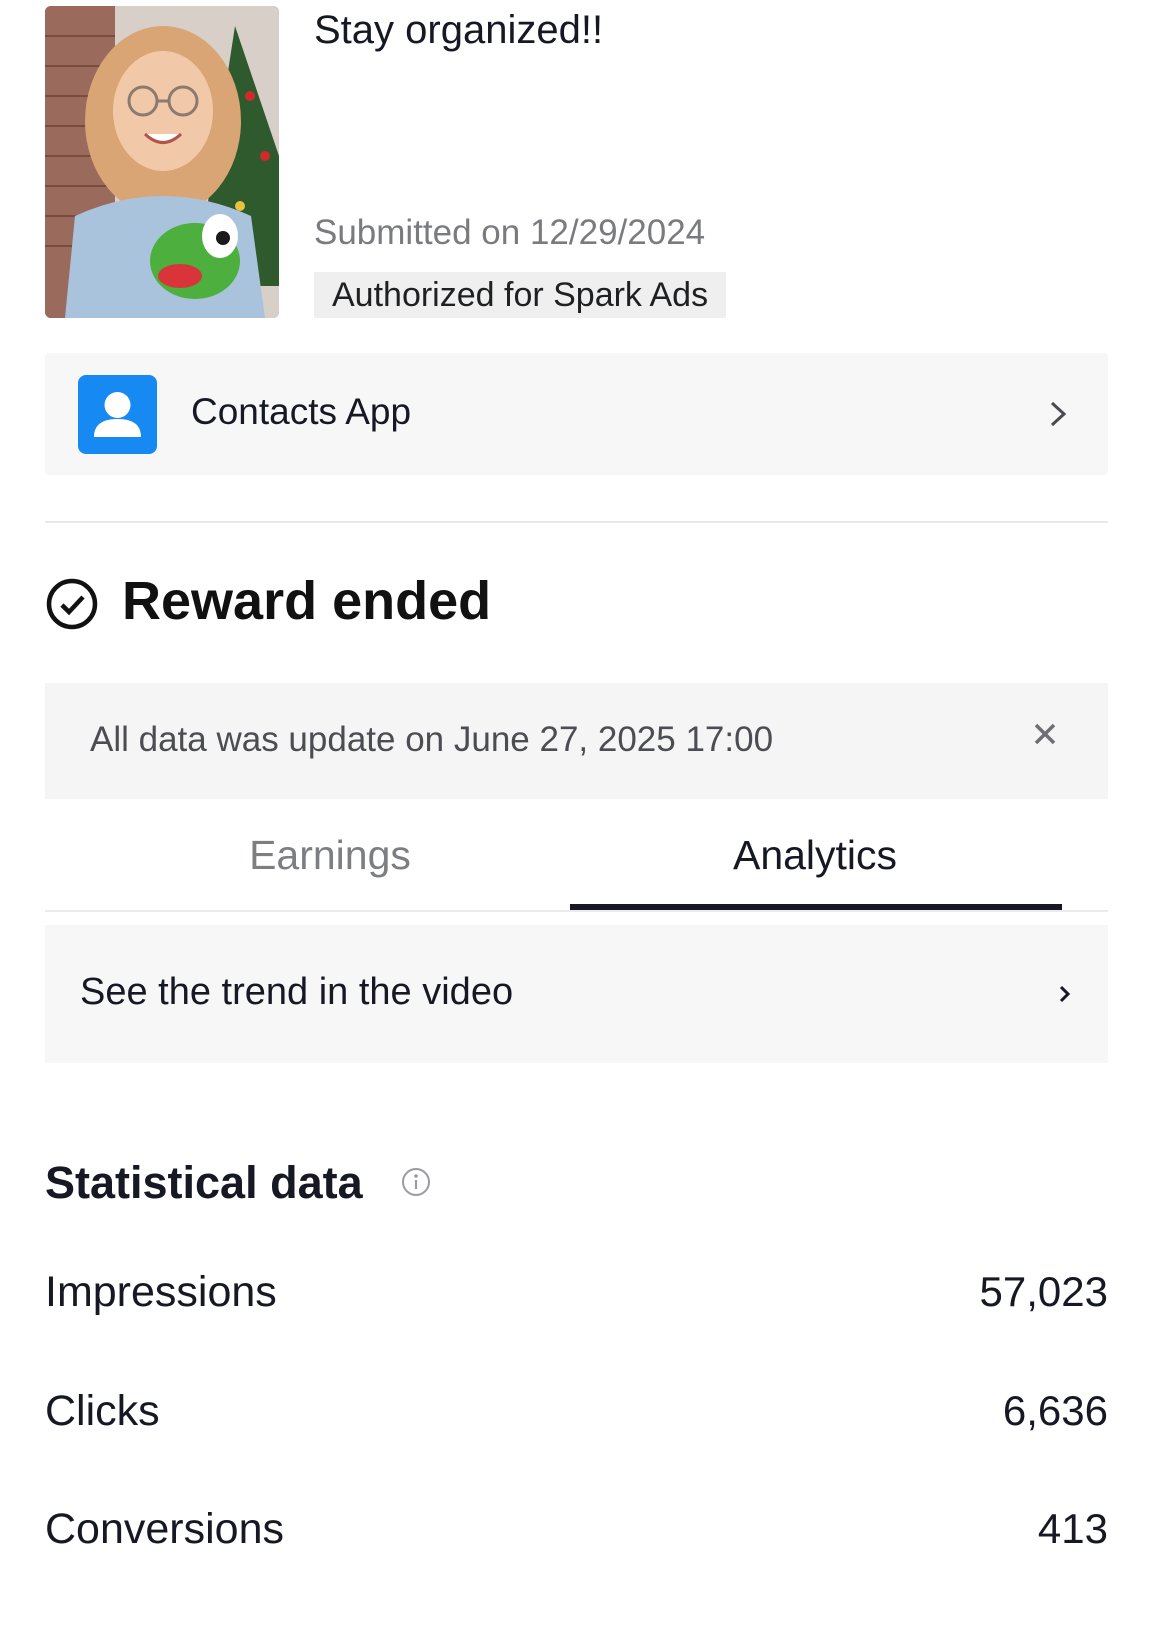 The image size is (1154, 1647). What do you see at coordinates (416, 1182) in the screenshot?
I see `info-icon` at bounding box center [416, 1182].